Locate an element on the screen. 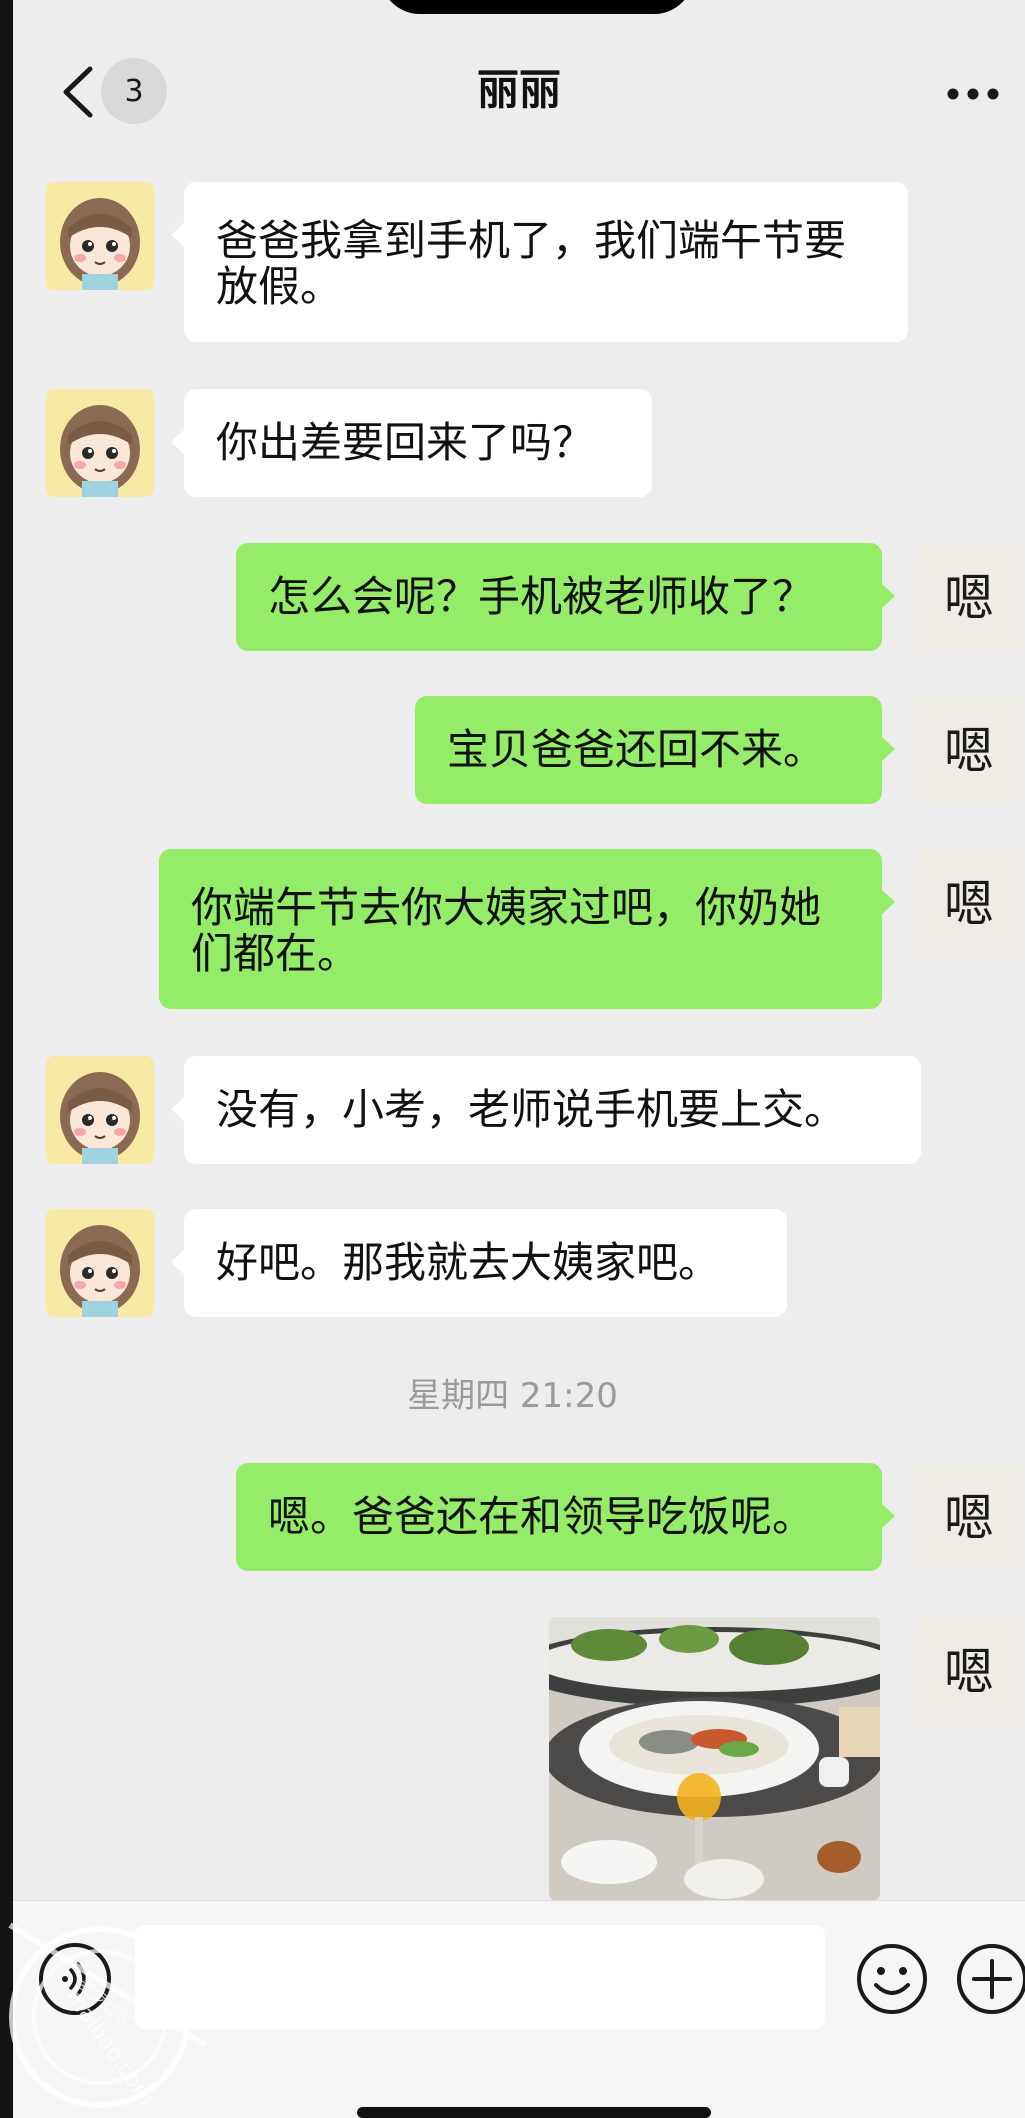 The image size is (1025, 2118). message-line: 们都在。 is located at coordinates (275, 953).